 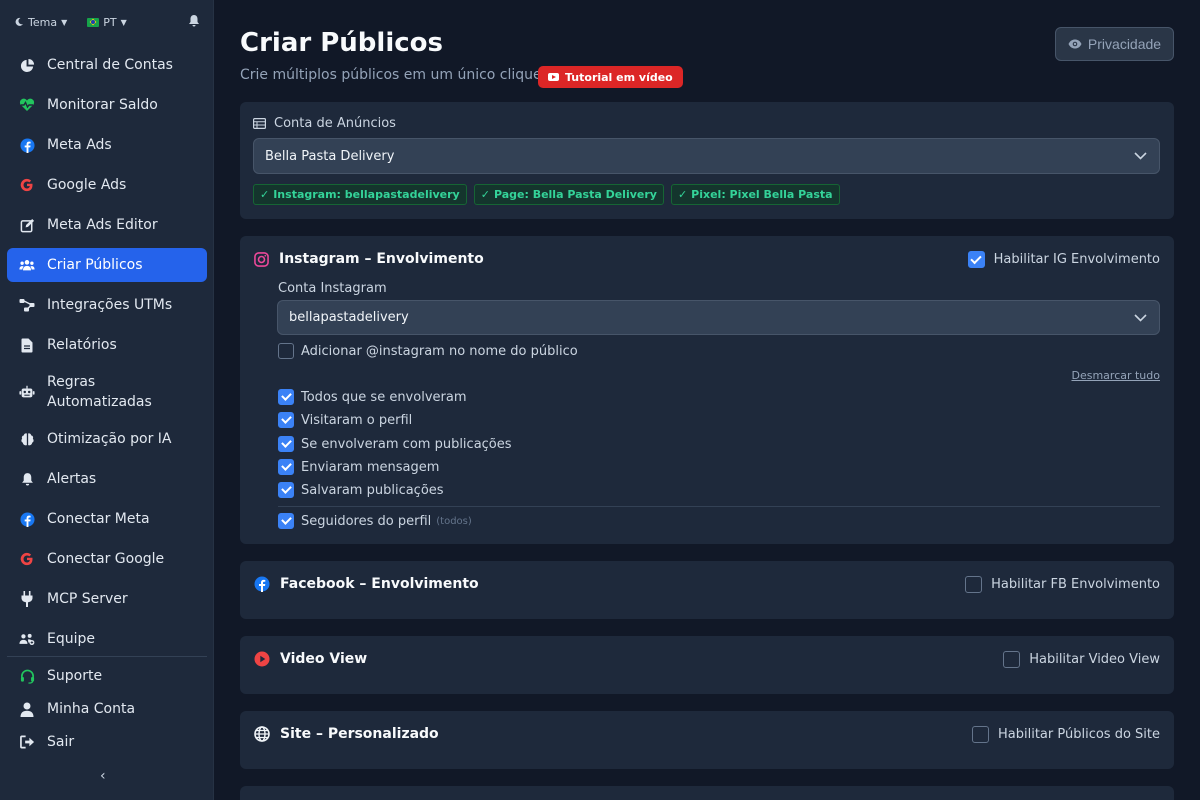 What do you see at coordinates (718, 317) in the screenshot?
I see `instagram-account-select: bellapastadelivery` at bounding box center [718, 317].